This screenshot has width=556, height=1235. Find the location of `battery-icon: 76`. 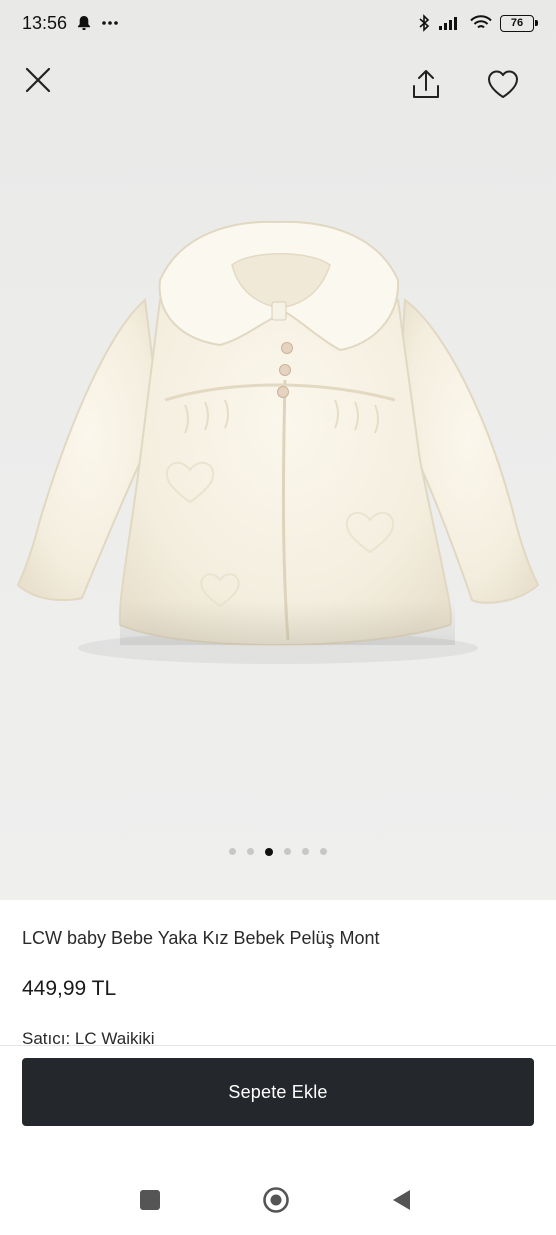

battery-icon: 76 is located at coordinates (519, 23).